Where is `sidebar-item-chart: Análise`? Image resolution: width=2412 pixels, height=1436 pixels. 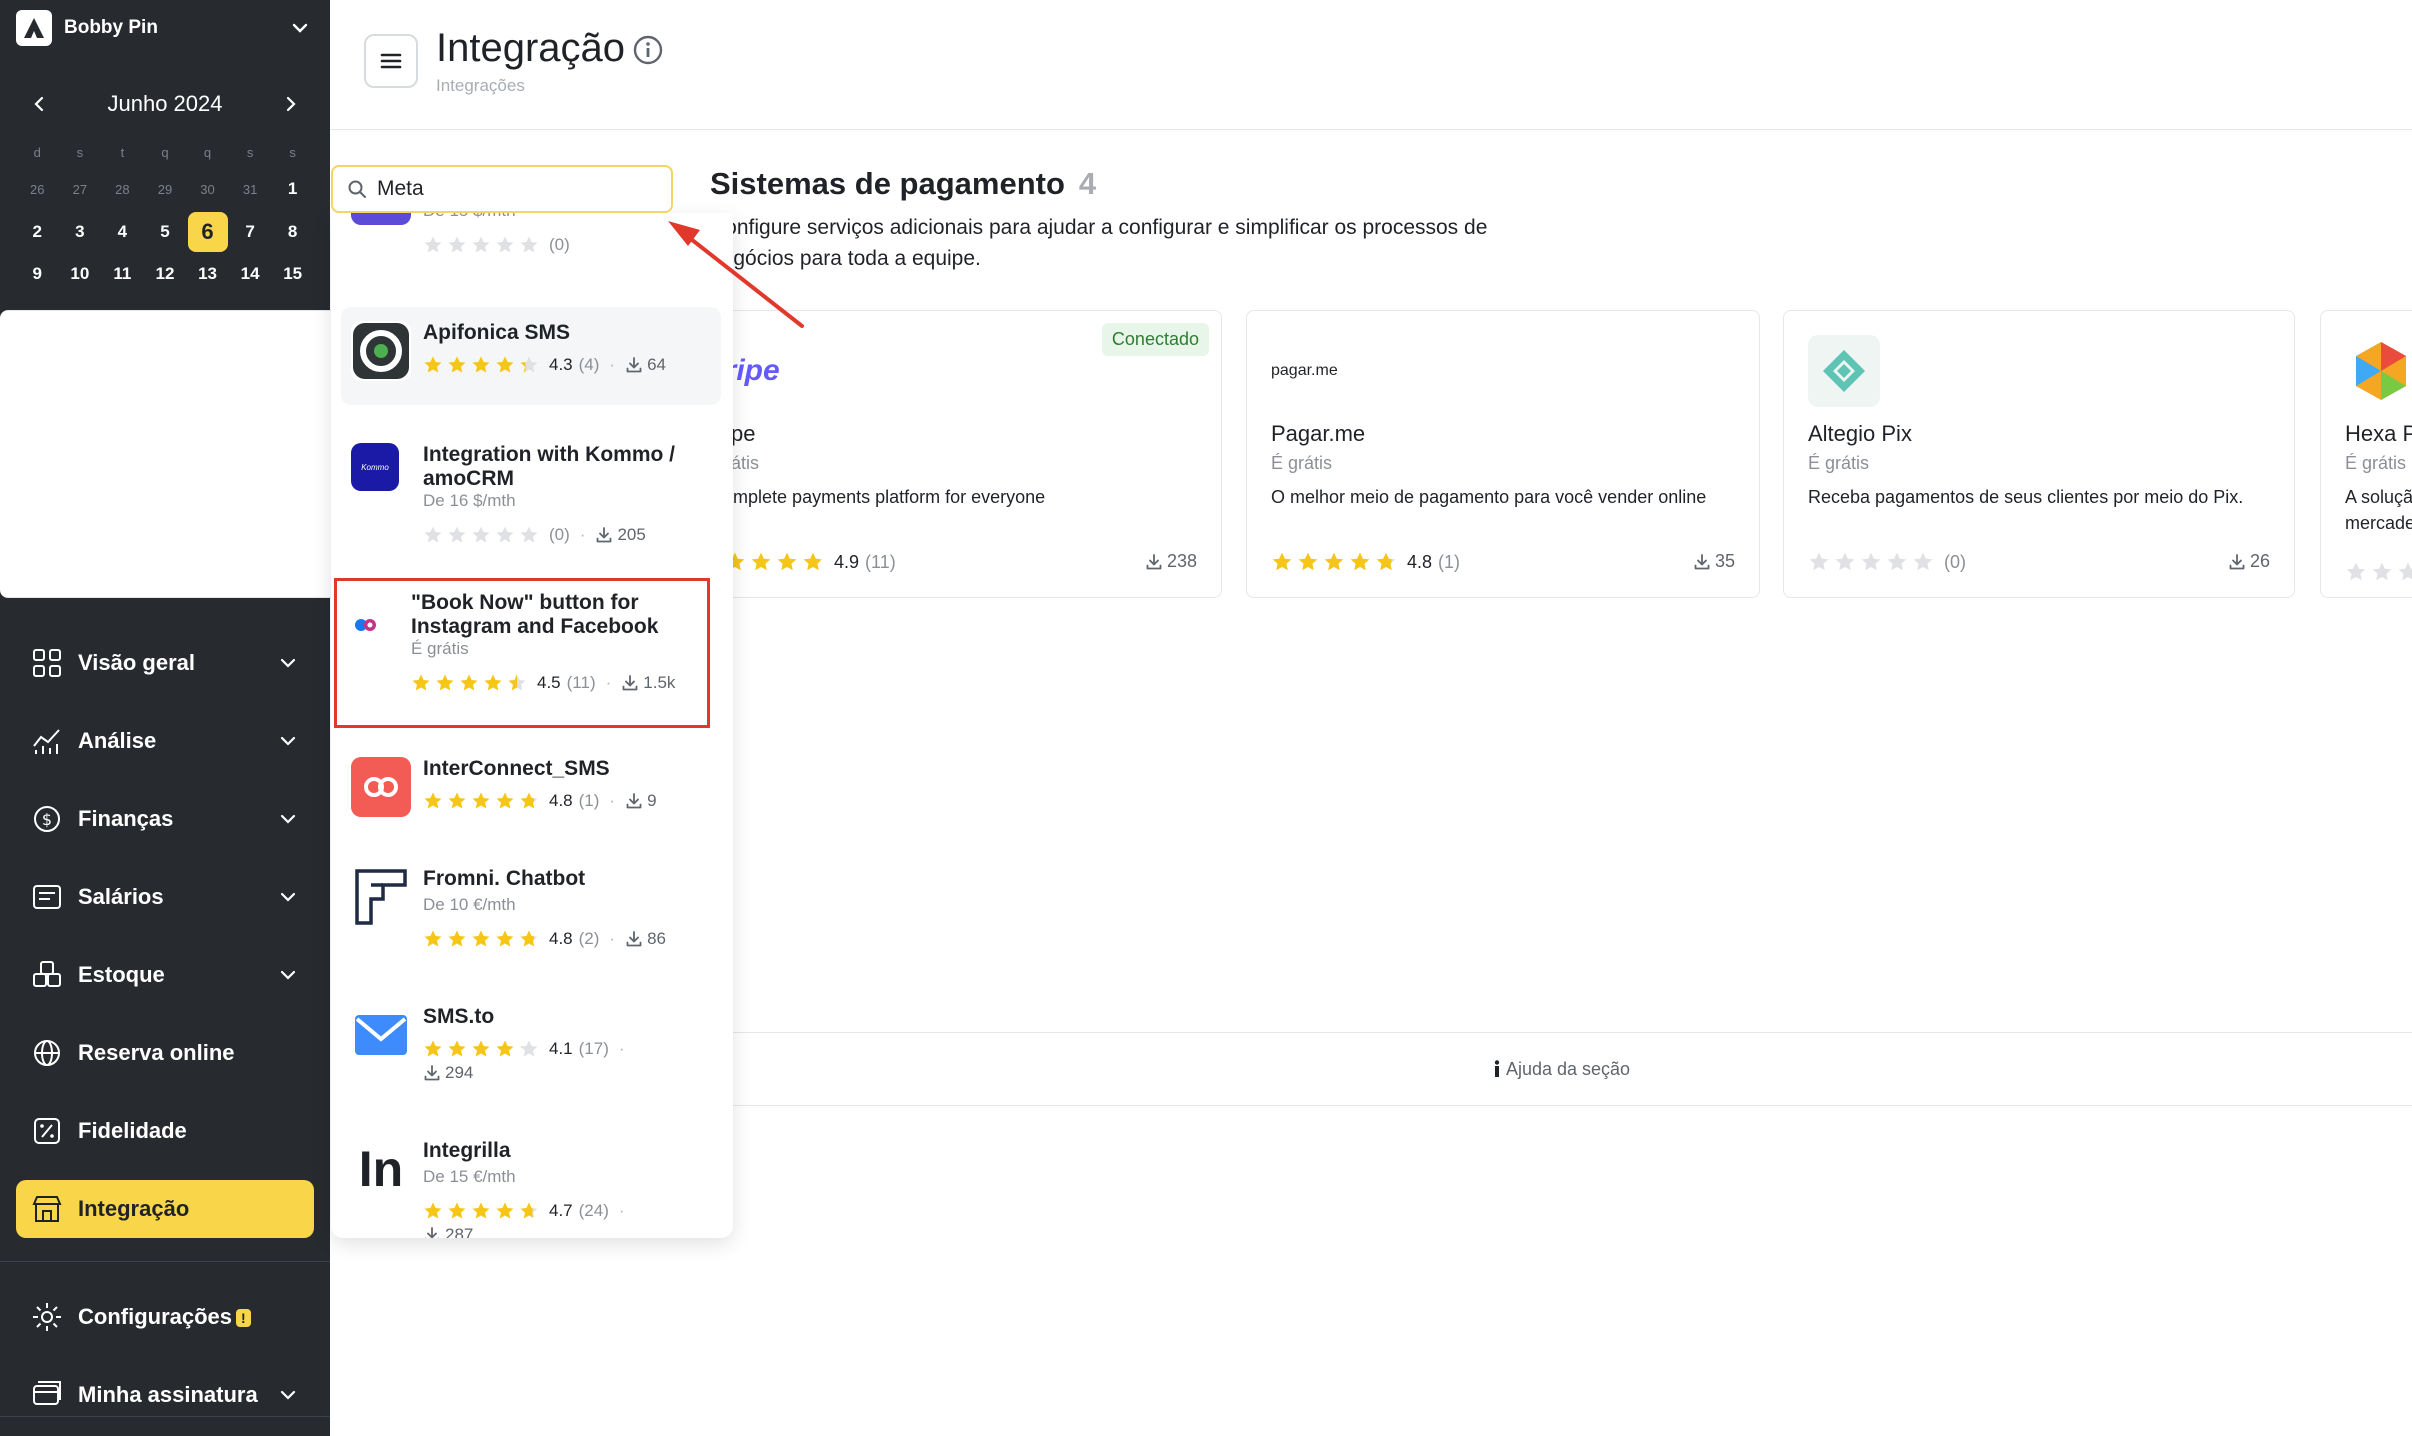 sidebar-item-chart: Análise is located at coordinates (165, 741).